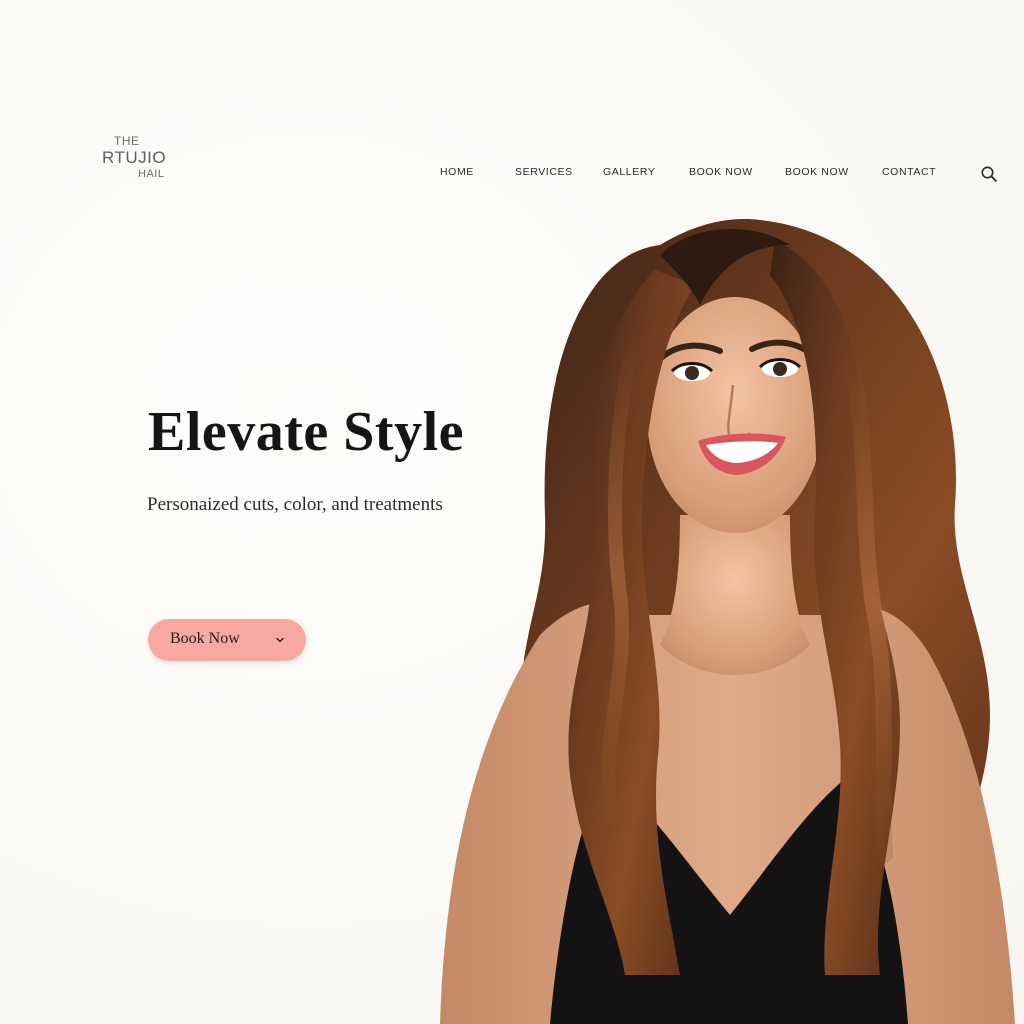 Image resolution: width=1024 pixels, height=1024 pixels. Describe the element at coordinates (306, 432) in the screenshot. I see `hero-title: Elevate Style` at that location.